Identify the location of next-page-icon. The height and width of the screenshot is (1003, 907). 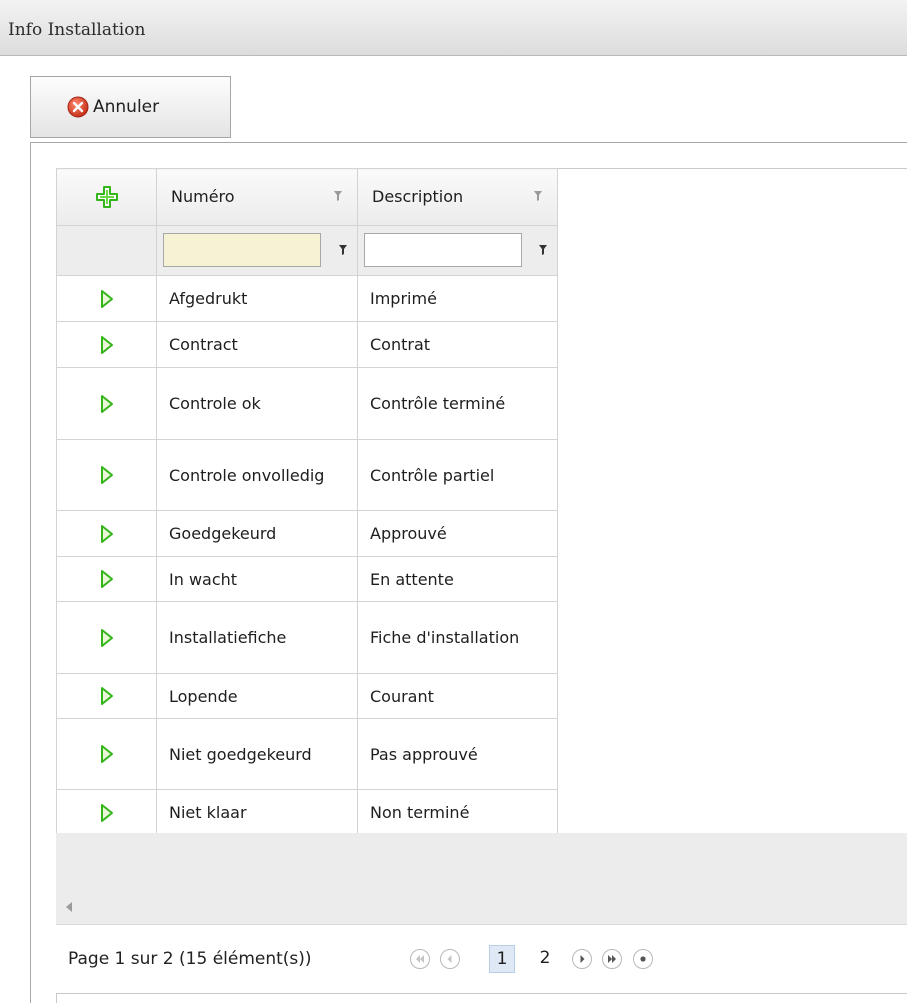
(582, 959).